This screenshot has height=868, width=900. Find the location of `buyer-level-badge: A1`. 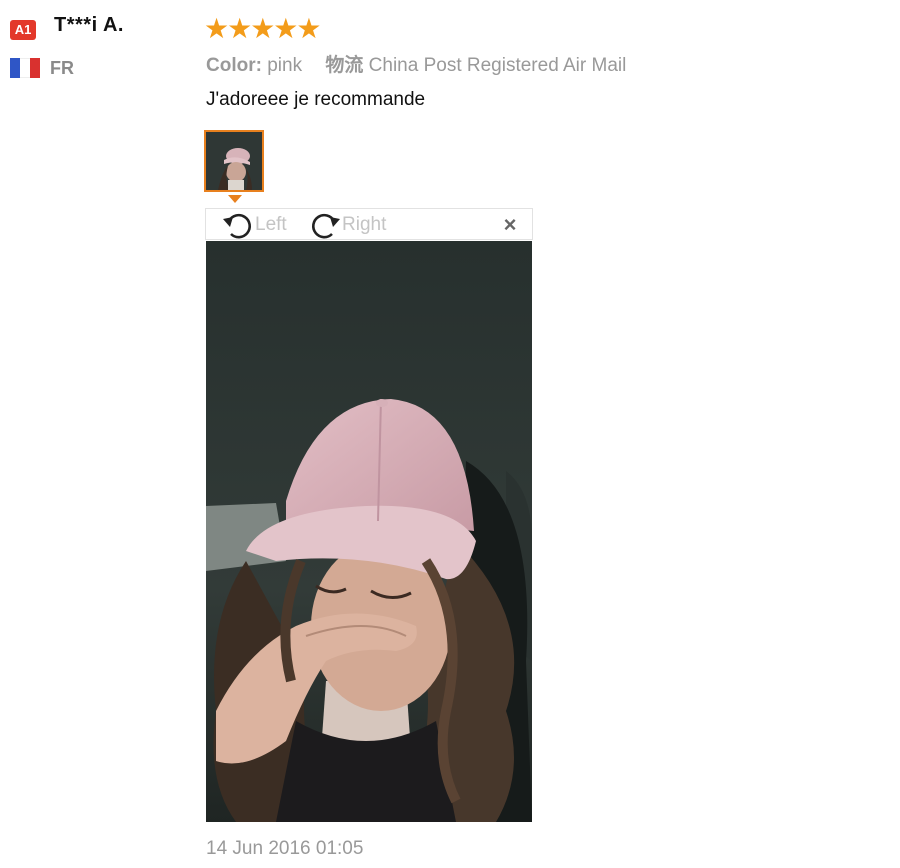

buyer-level-badge: A1 is located at coordinates (23, 30).